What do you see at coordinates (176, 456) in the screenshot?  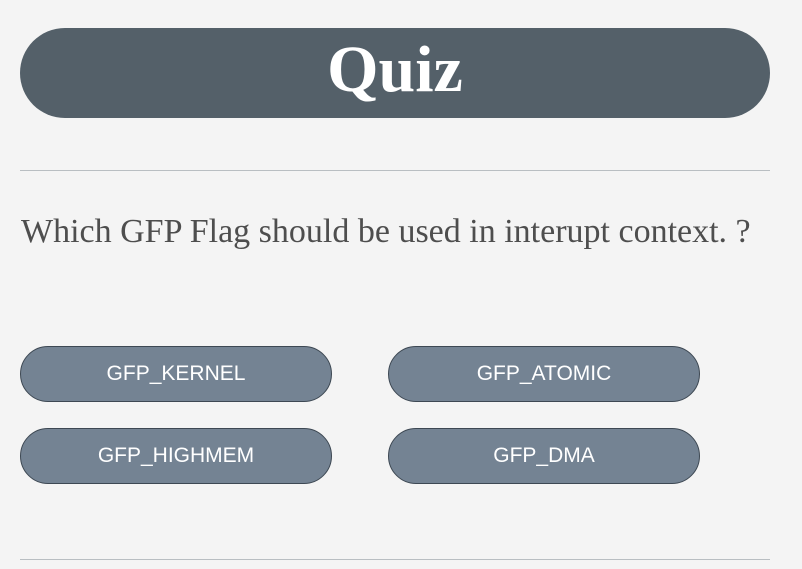 I see `answer-option-gfp-highmem: GFP_HIGHMEM` at bounding box center [176, 456].